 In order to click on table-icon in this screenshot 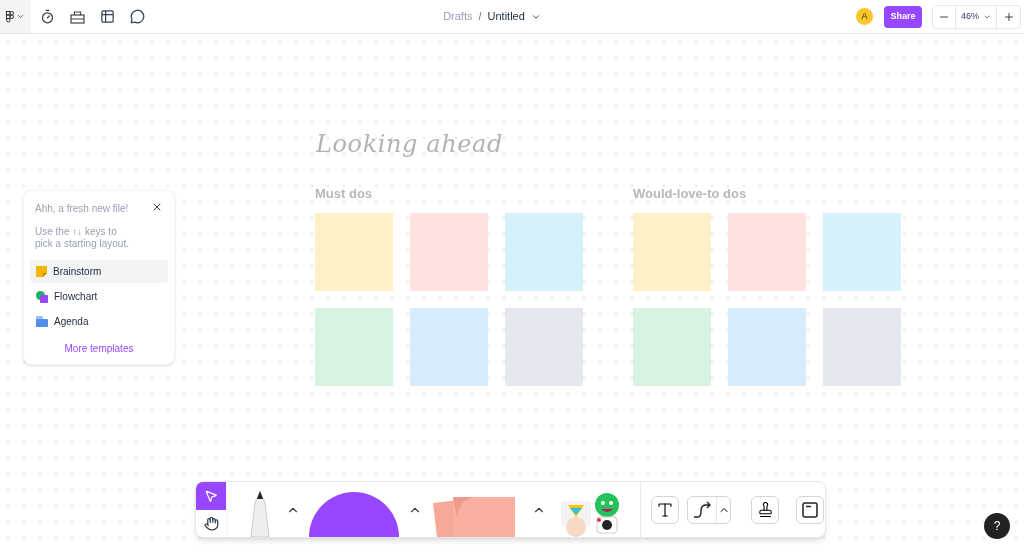, I will do `click(107, 16)`.